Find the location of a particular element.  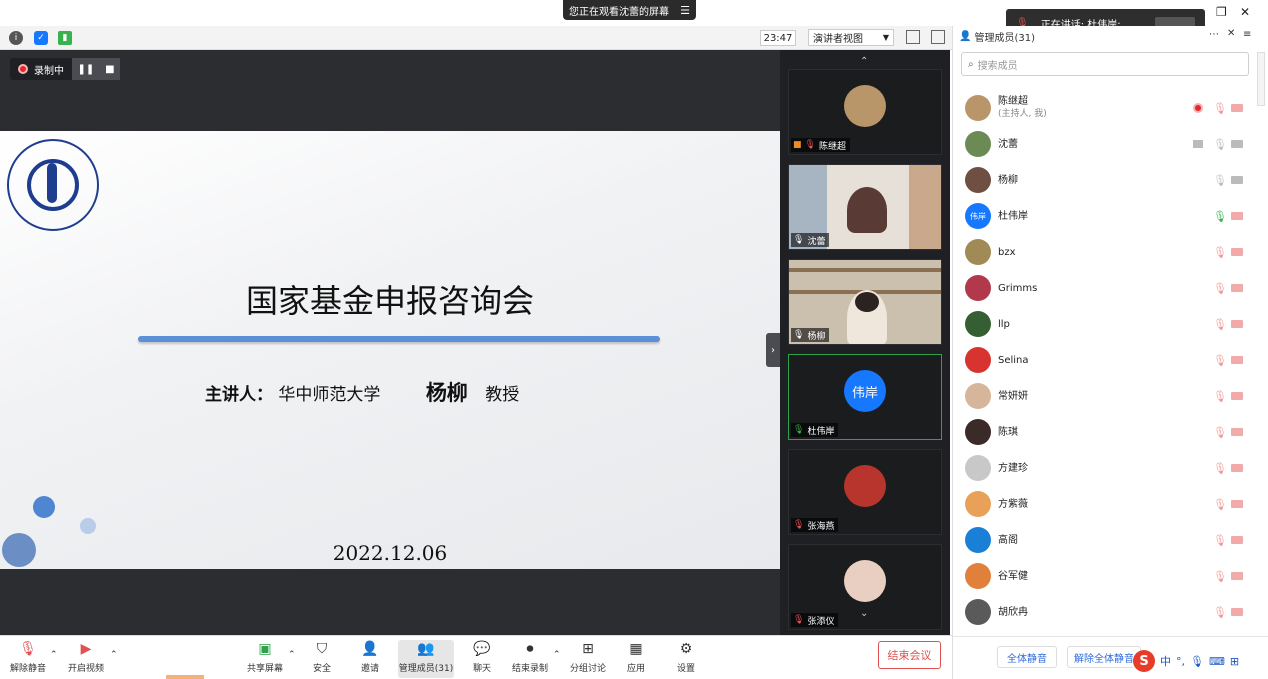

member-row: 伟岸 杜伟岸 🎙 is located at coordinates (1103, 216).